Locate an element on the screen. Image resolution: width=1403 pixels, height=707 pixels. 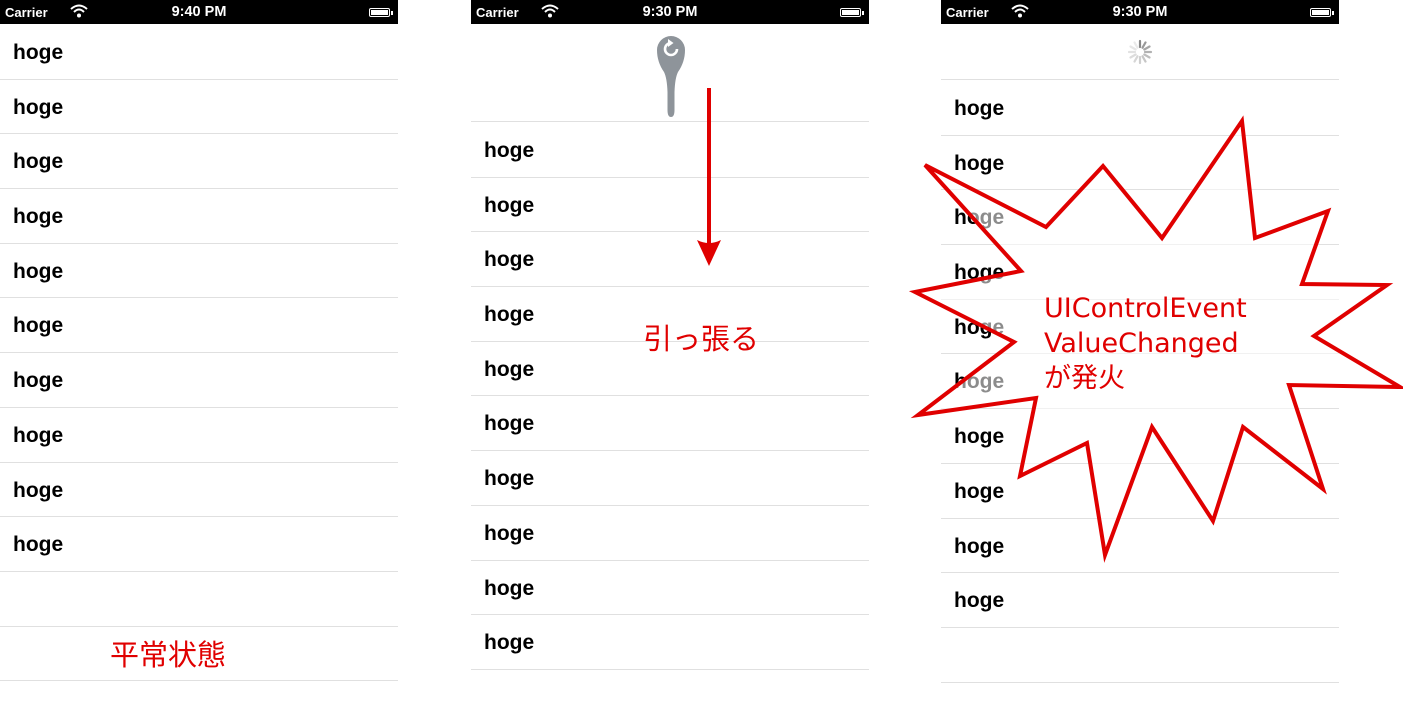
refresh-control is located at coordinates (1140, 52).